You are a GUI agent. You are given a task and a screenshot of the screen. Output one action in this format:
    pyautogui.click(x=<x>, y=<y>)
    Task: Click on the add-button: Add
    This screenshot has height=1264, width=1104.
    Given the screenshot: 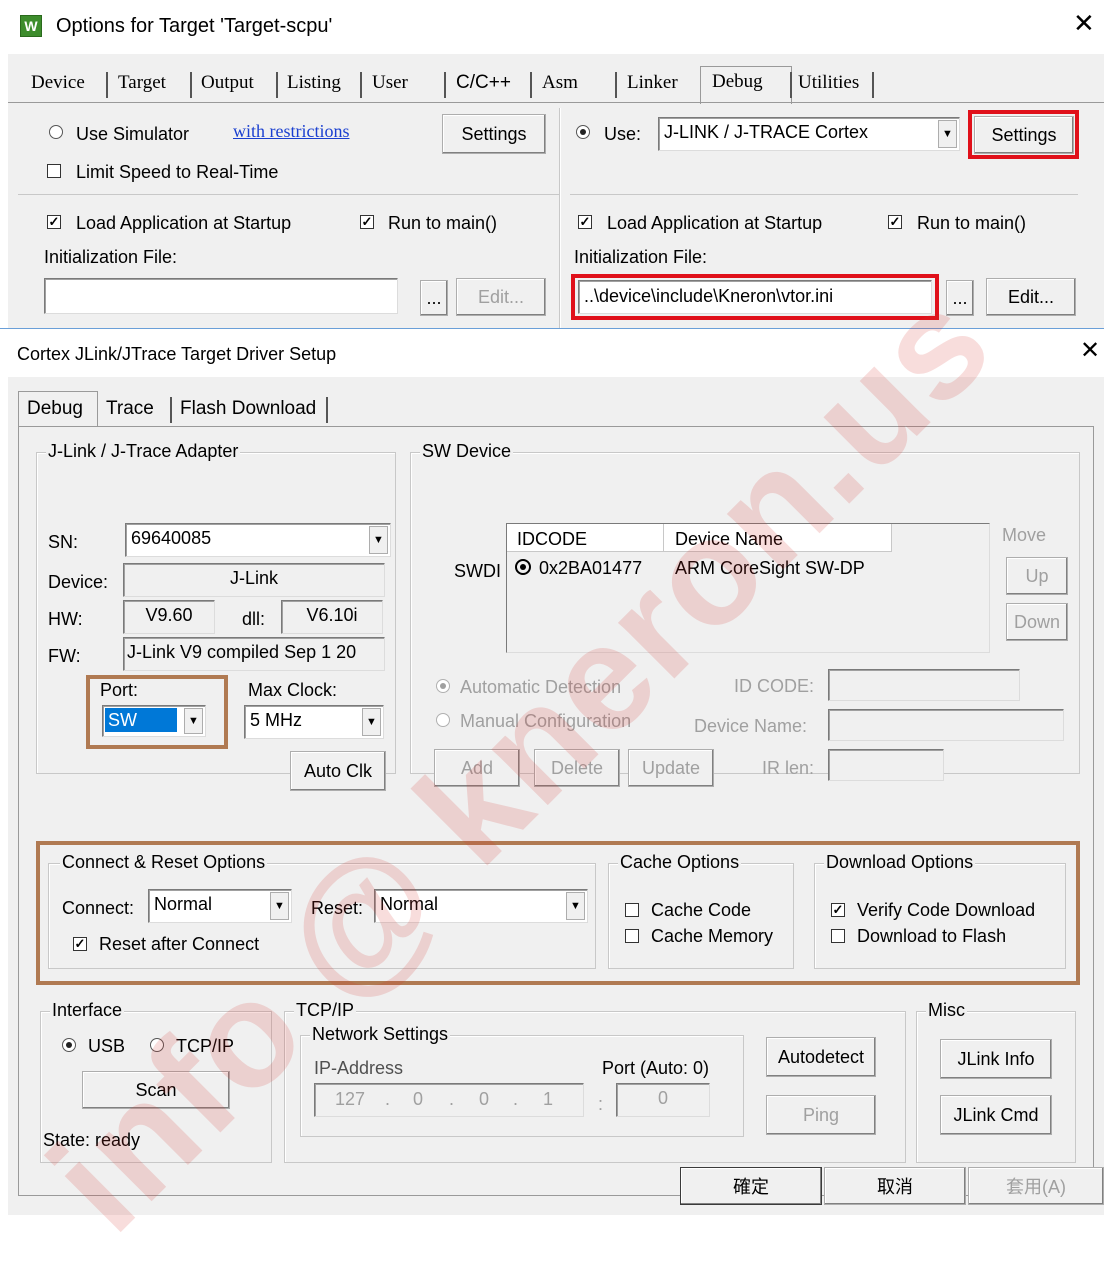 What is the action you would take?
    pyautogui.click(x=477, y=768)
    